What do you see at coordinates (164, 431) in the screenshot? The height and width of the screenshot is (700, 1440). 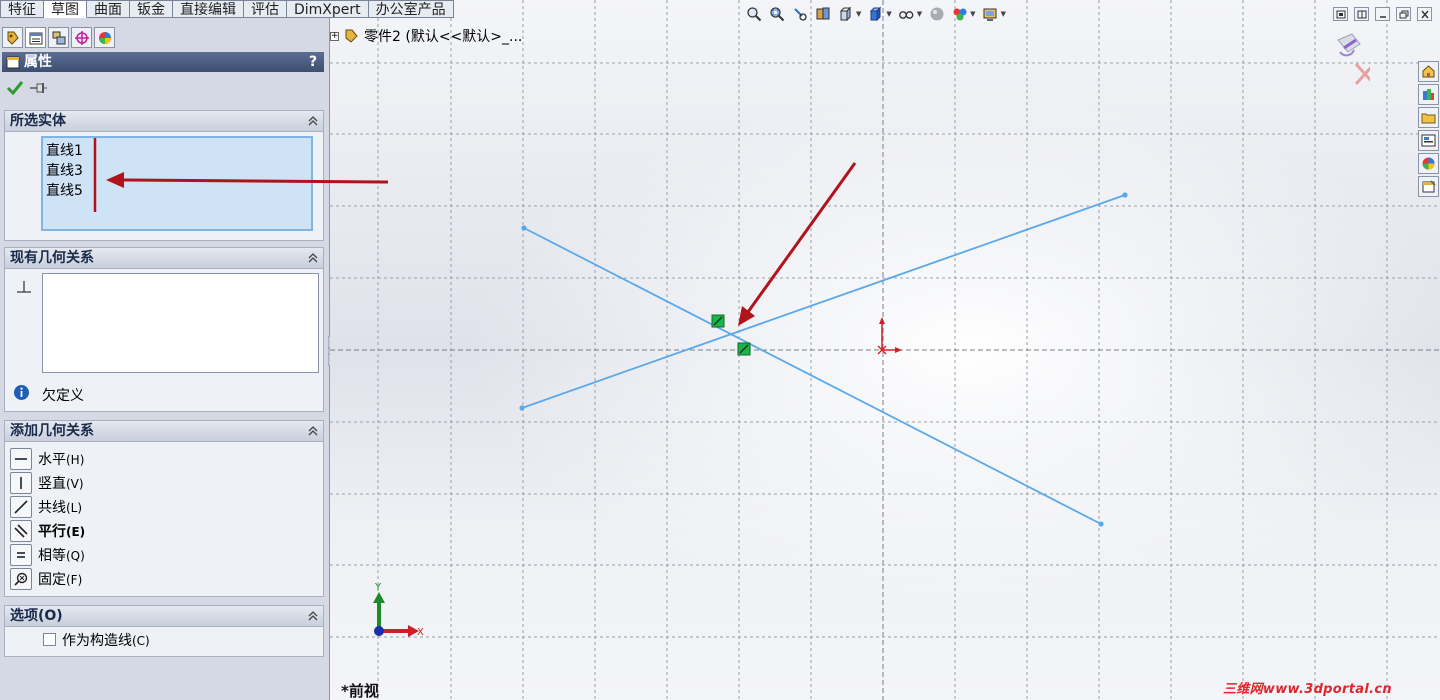 I see `add-relations-title: 添加几何关系` at bounding box center [164, 431].